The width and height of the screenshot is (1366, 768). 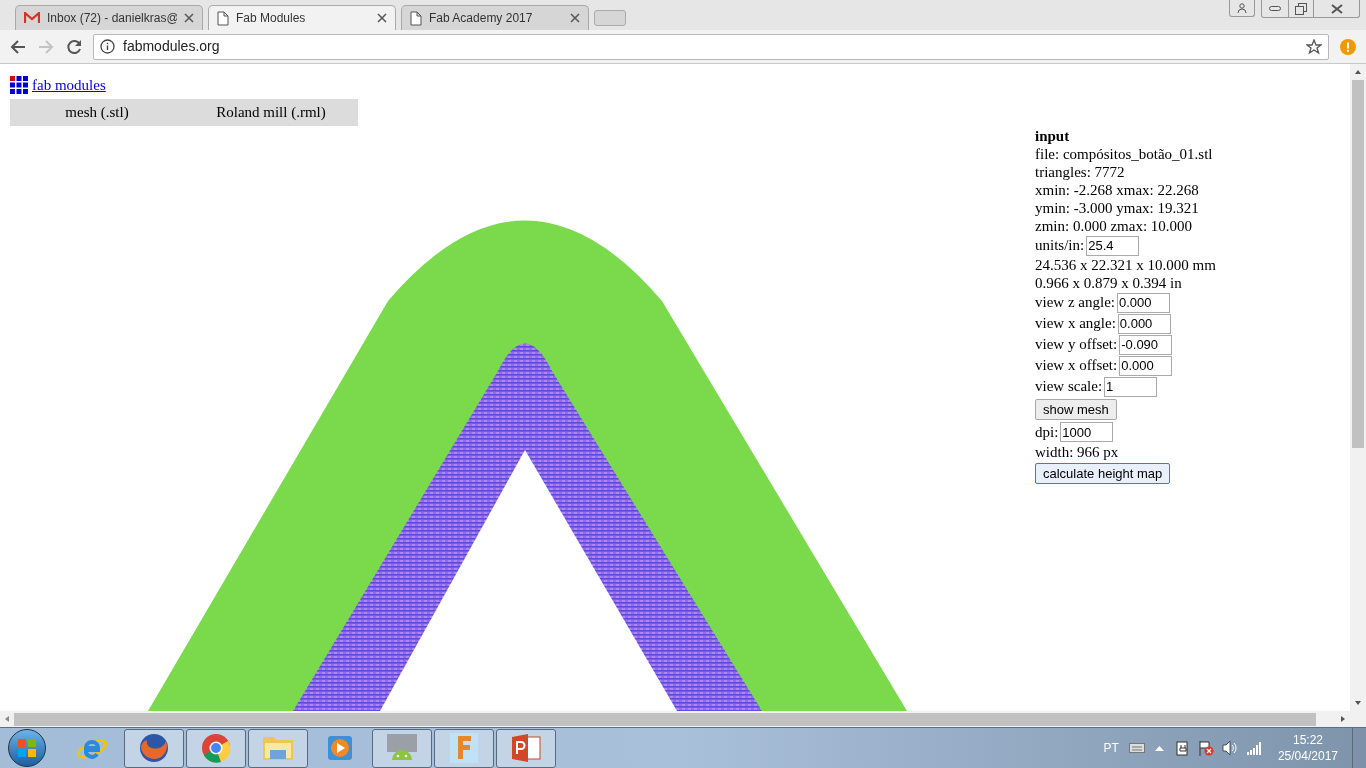 I want to click on input-field: 1, so click(x=1131, y=386).